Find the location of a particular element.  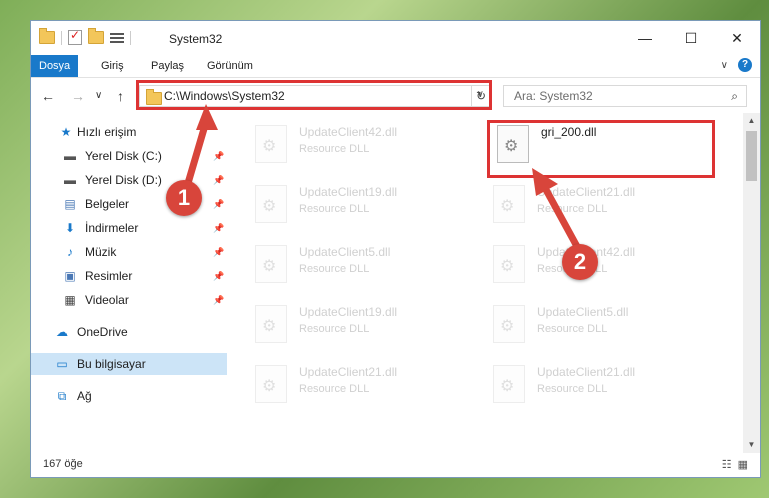

step-2-badge: 2 is located at coordinates (580, 262).